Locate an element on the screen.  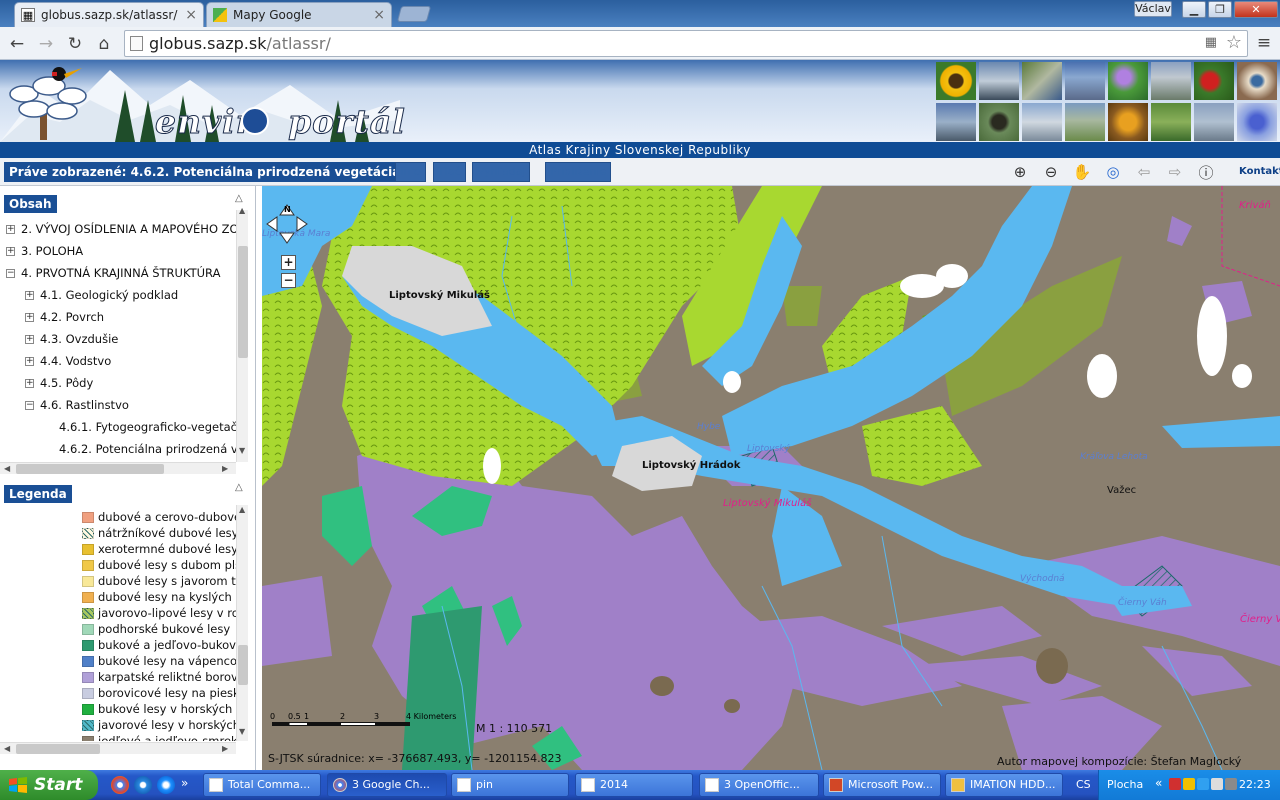
toc-item: +4.1. Geologický podklad is located at coordinates (101, 295).